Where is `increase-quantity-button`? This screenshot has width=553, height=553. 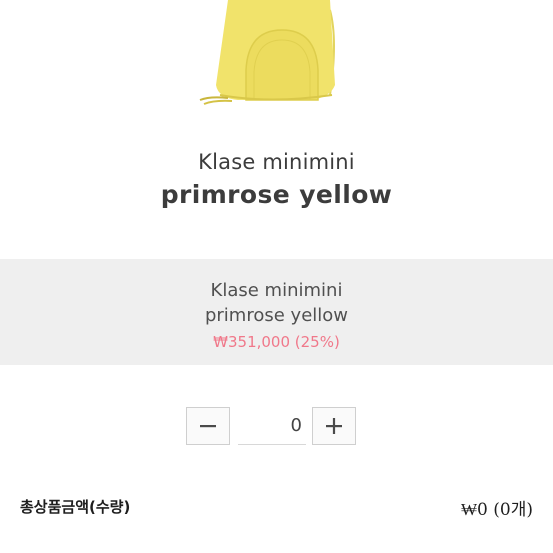 increase-quantity-button is located at coordinates (334, 426).